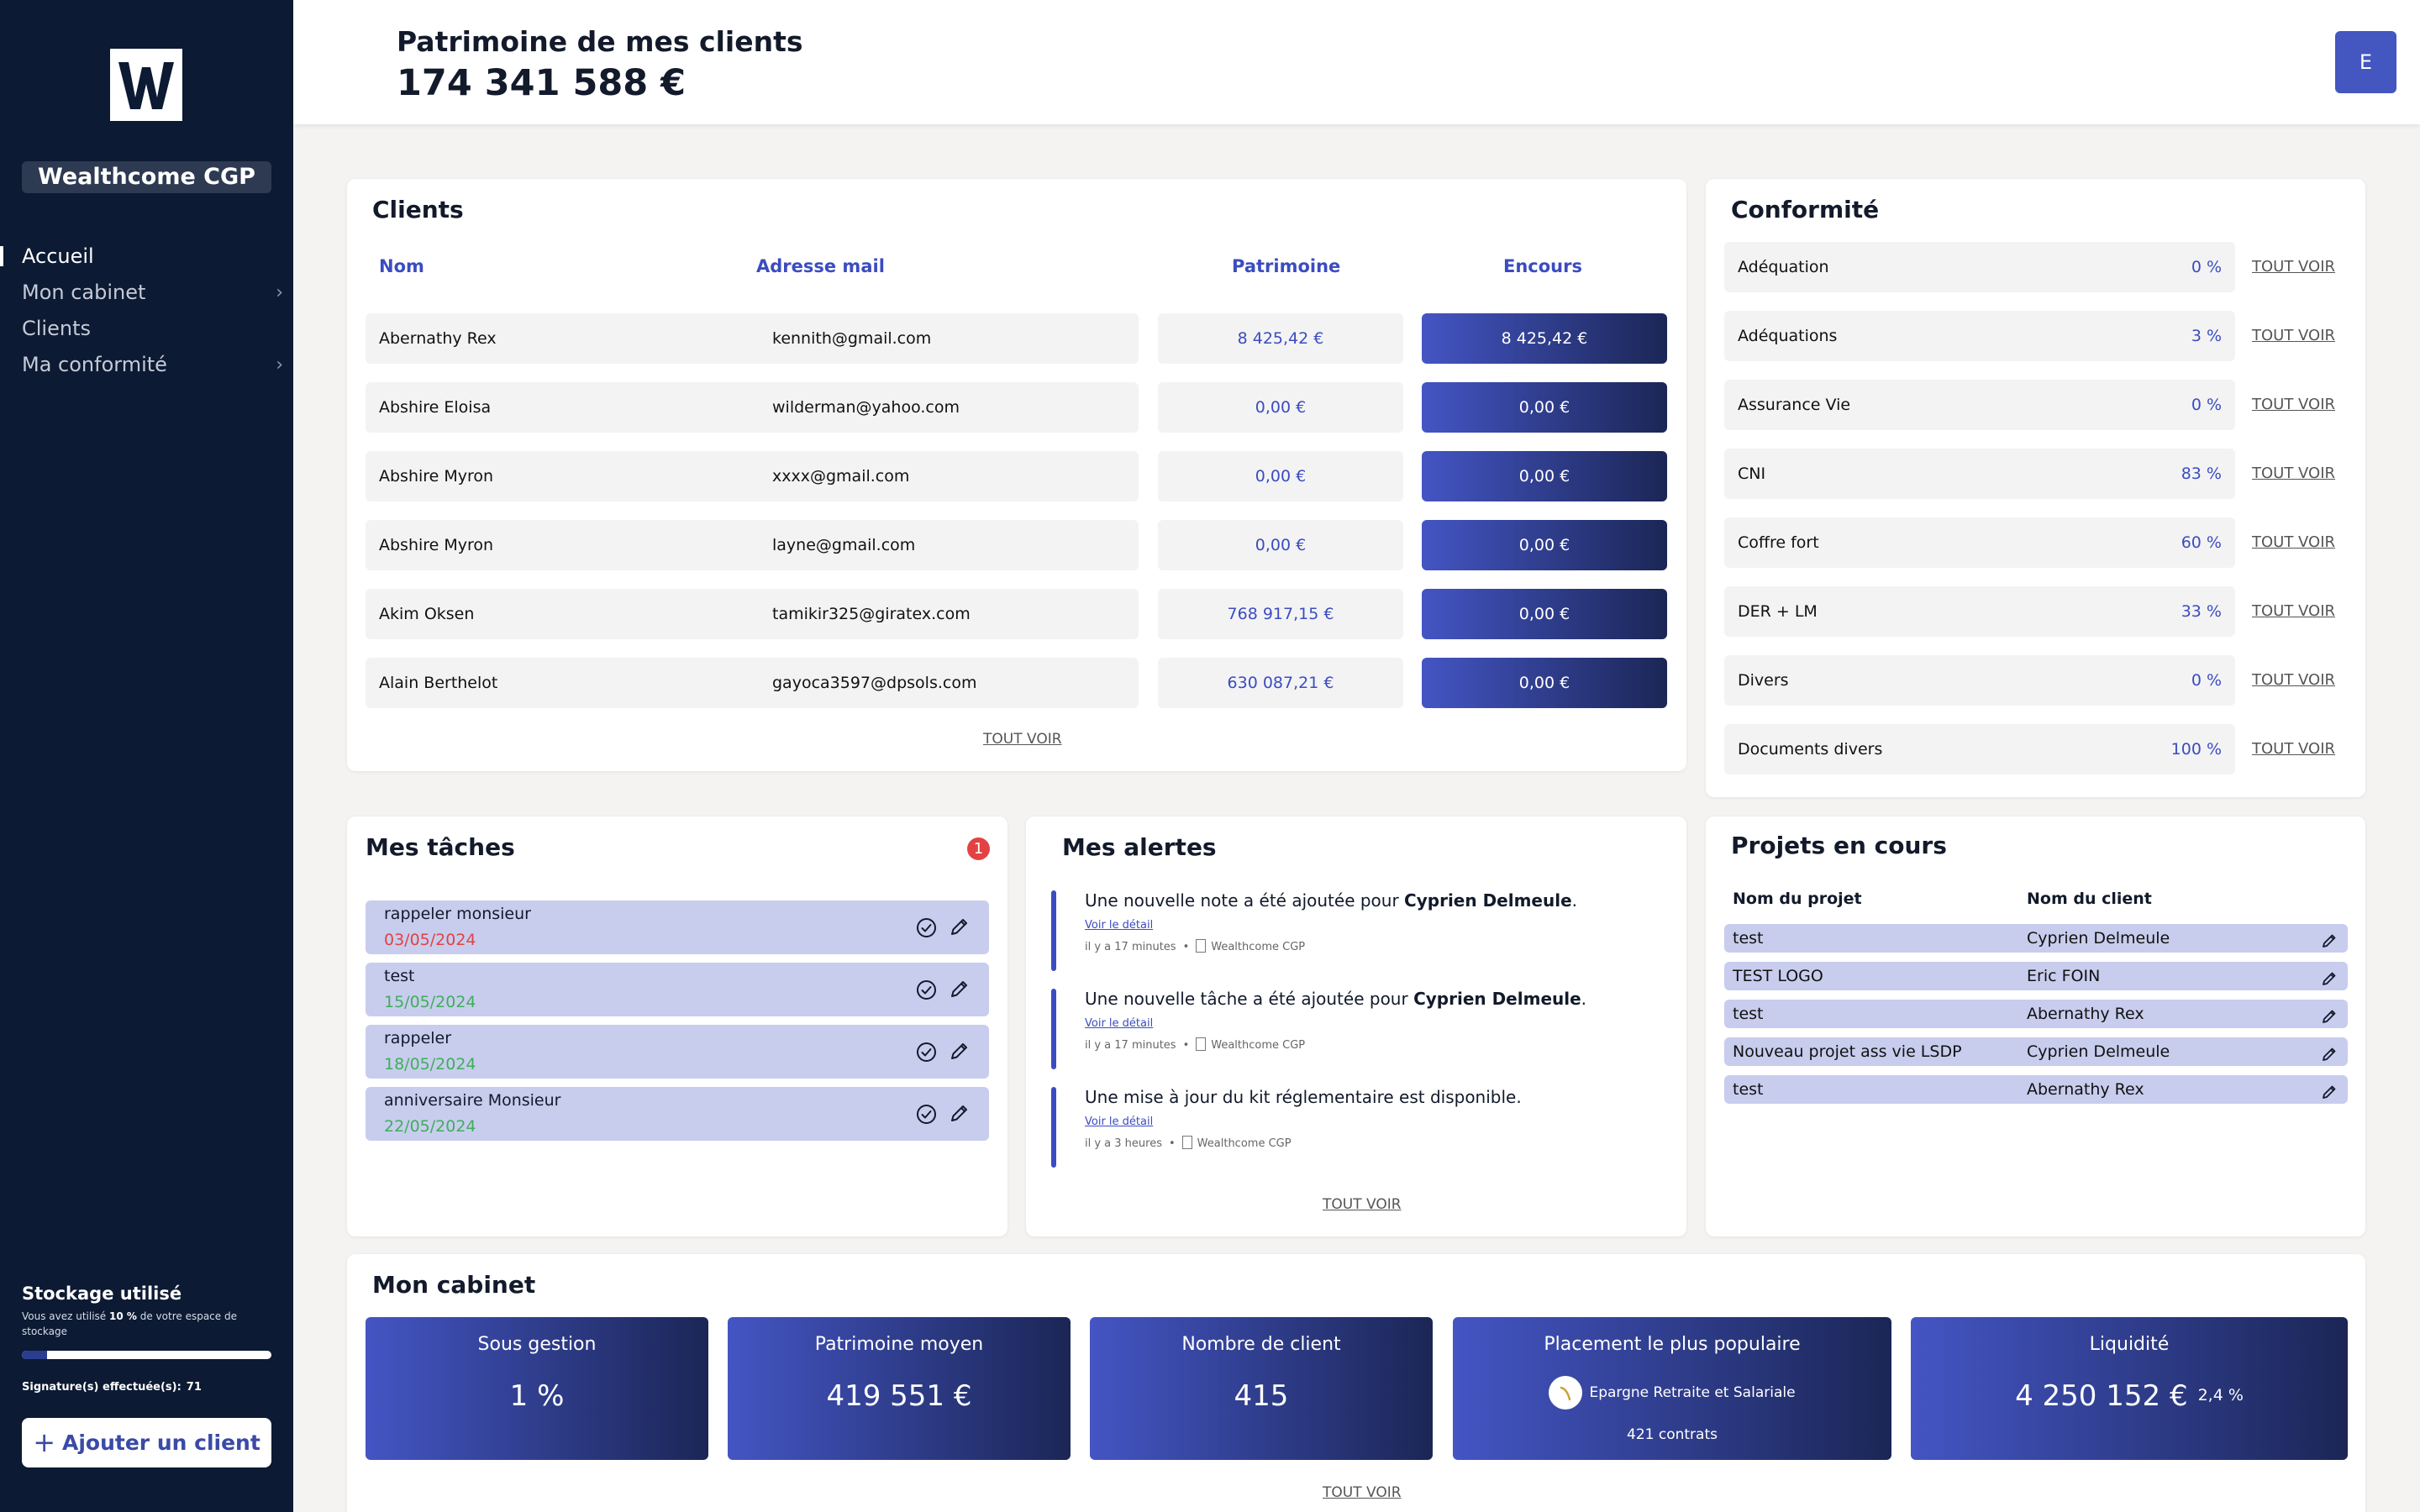 The height and width of the screenshot is (1512, 2420). Describe the element at coordinates (1752, 474) in the screenshot. I see `conformite-label: CNI` at that location.